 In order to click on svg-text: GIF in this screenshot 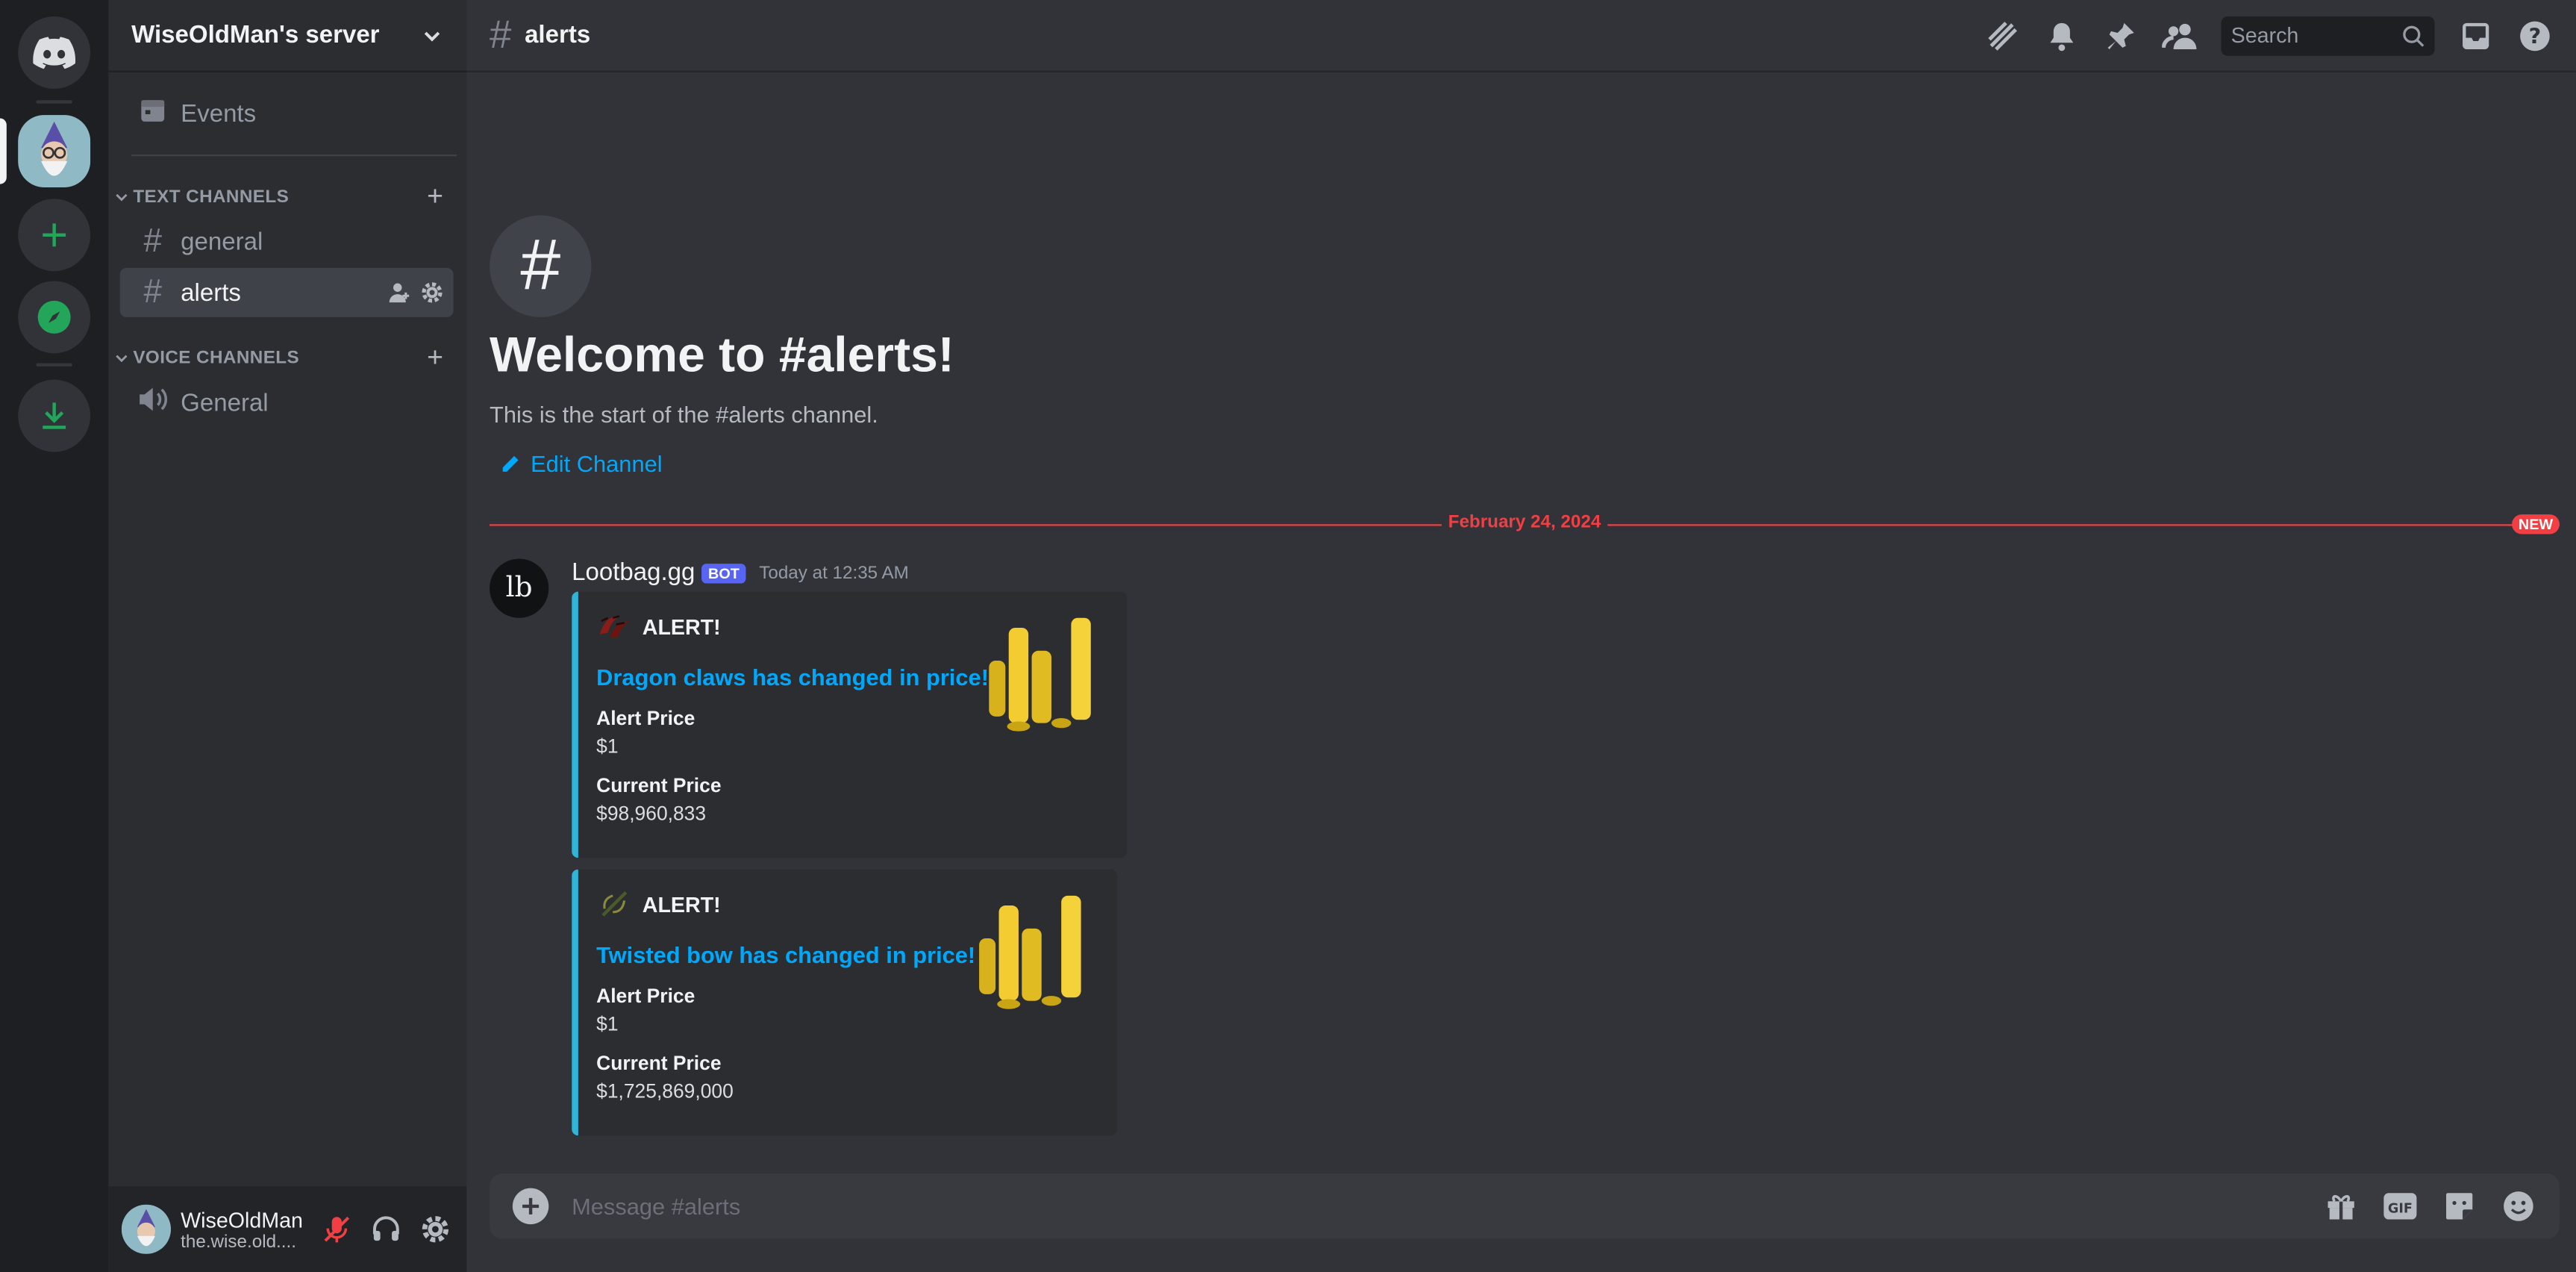, I will do `click(2400, 1209)`.